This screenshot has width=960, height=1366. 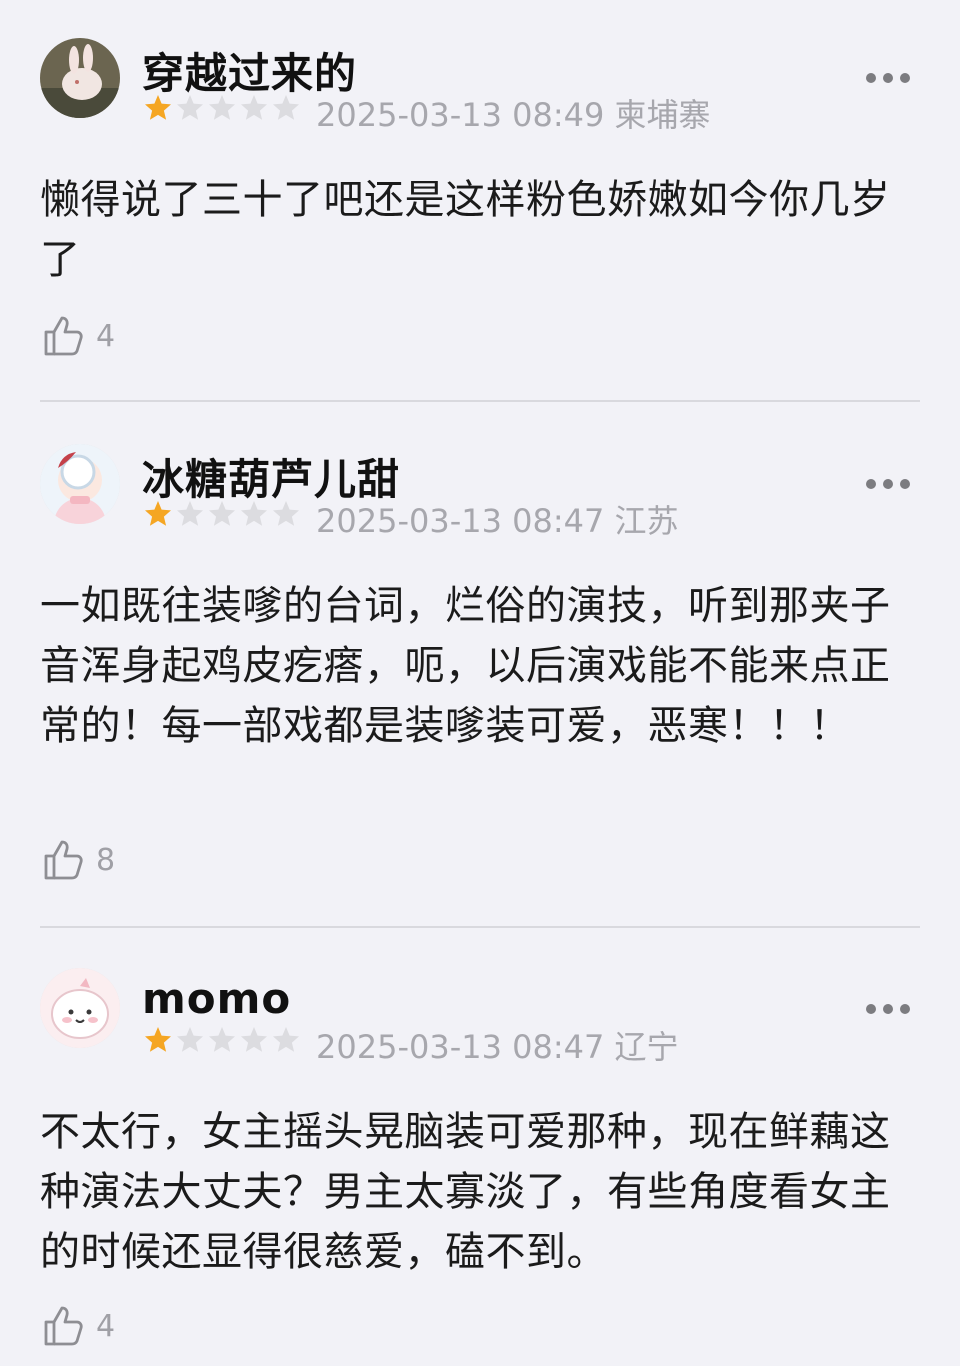 I want to click on review-datetime: 2025-03-13 08:47, so click(x=460, y=1047).